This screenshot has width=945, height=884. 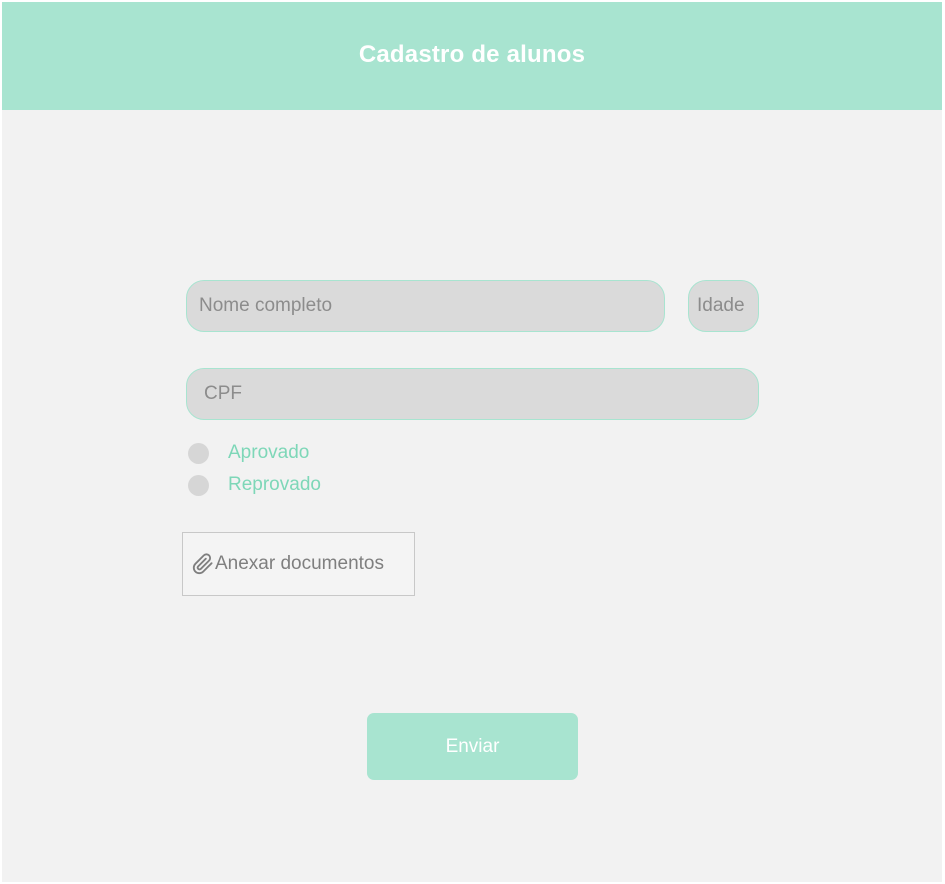 I want to click on radio-button-reprovado, so click(x=198, y=485).